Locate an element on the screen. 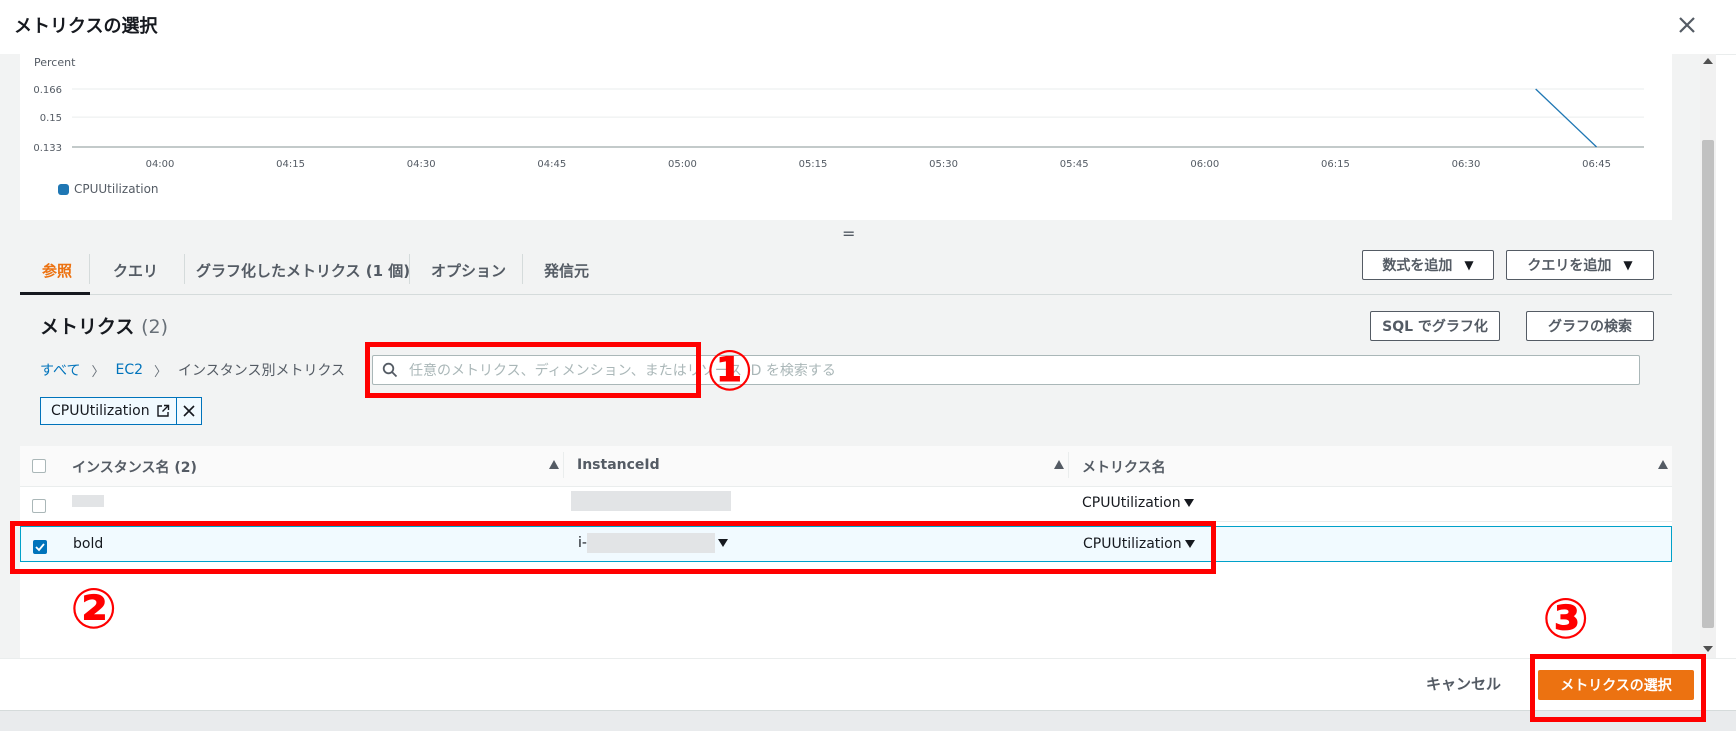  filter-token: CPUUtilization is located at coordinates (121, 411).